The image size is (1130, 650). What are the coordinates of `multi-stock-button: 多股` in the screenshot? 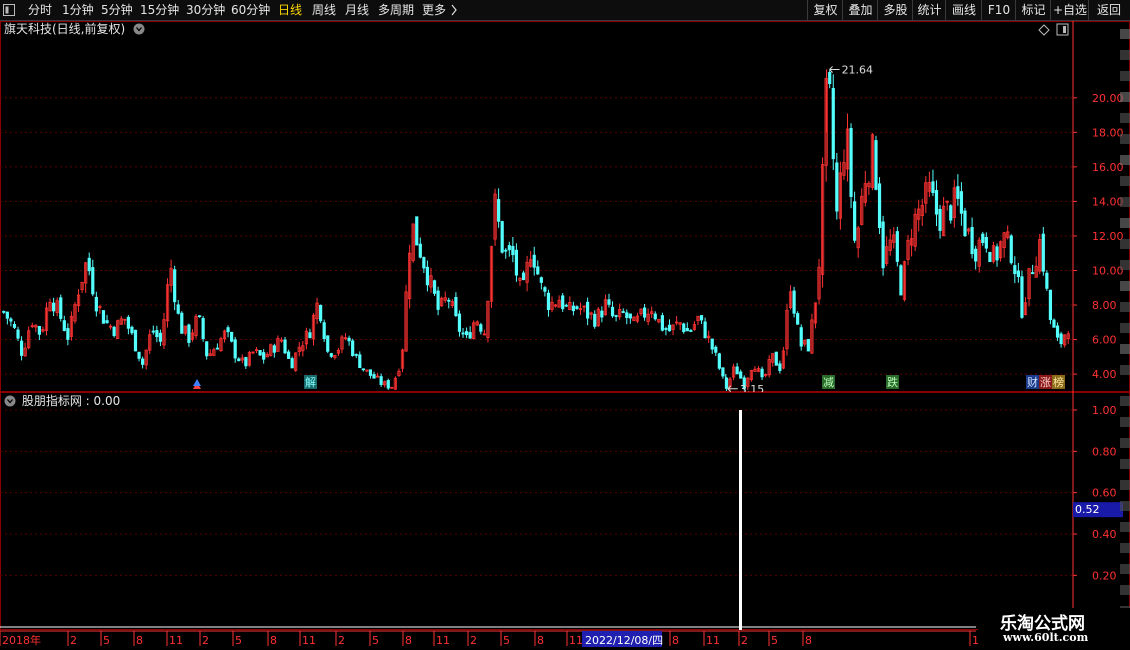 It's located at (895, 10).